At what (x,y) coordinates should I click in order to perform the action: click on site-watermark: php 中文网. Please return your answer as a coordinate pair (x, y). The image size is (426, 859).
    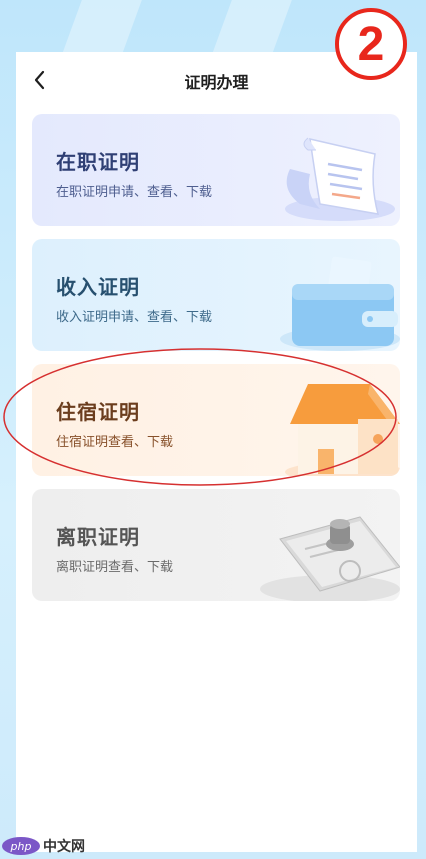
    Looking at the image, I should click on (43, 846).